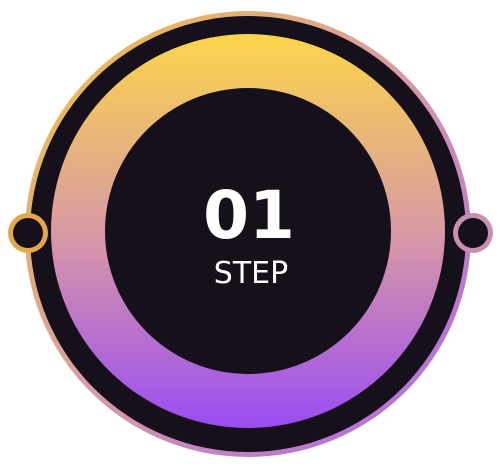 The image size is (500, 473). What do you see at coordinates (28, 233) in the screenshot?
I see `left-knob` at bounding box center [28, 233].